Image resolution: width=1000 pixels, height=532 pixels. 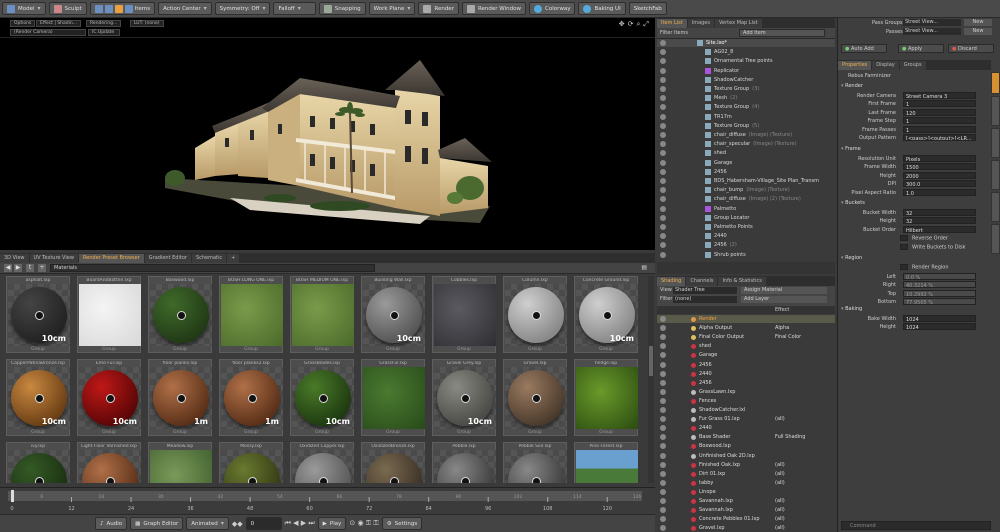 I want to click on checkbox-render-region: Render Region, so click(x=924, y=267).